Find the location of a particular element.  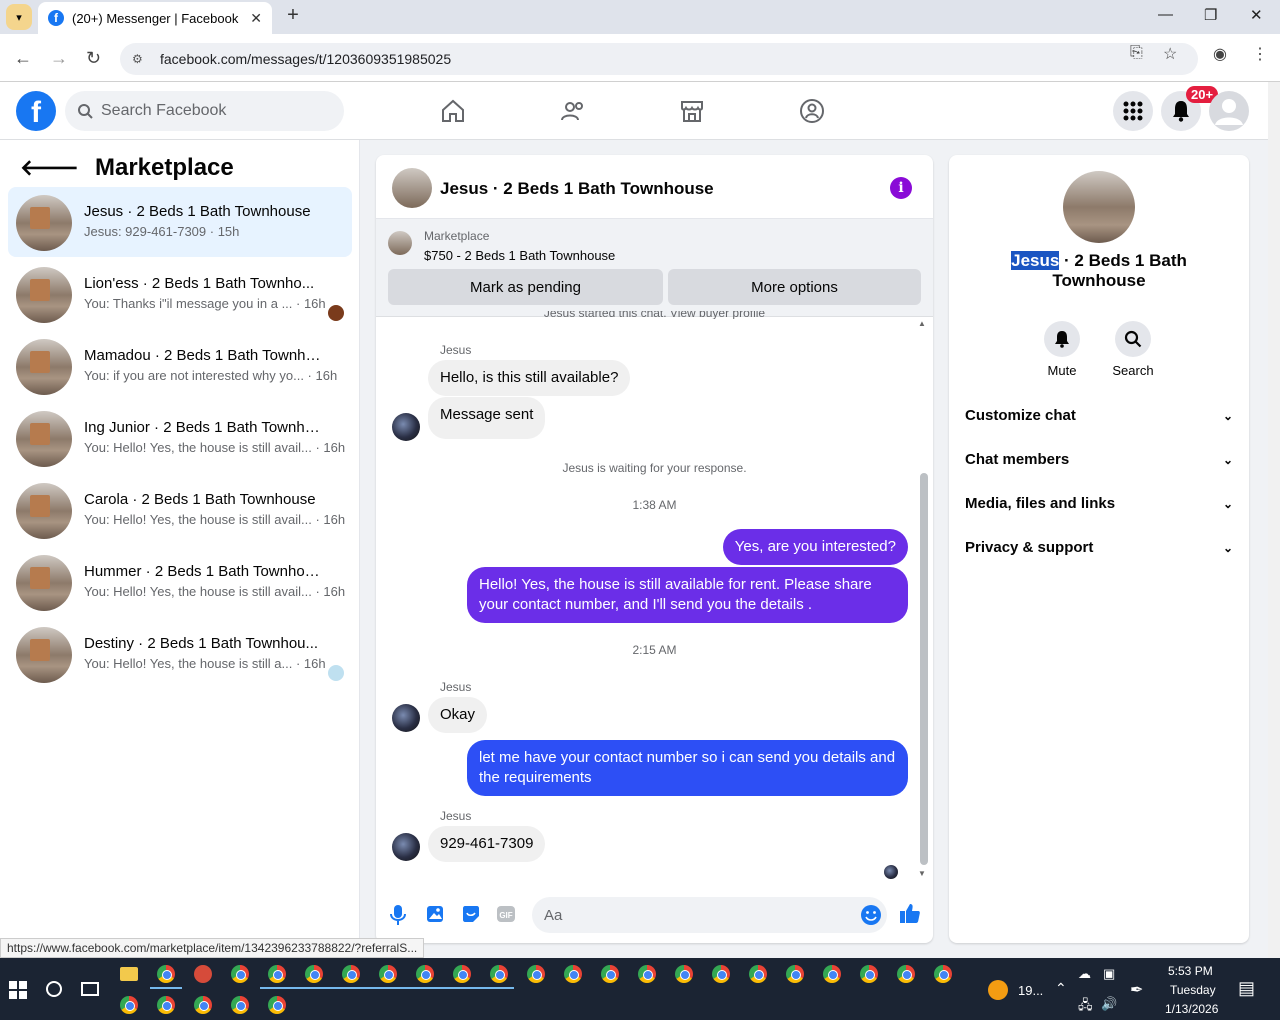

chat-title: Jesus · 2 Beds 1 Bath Townhouse is located at coordinates (577, 189).